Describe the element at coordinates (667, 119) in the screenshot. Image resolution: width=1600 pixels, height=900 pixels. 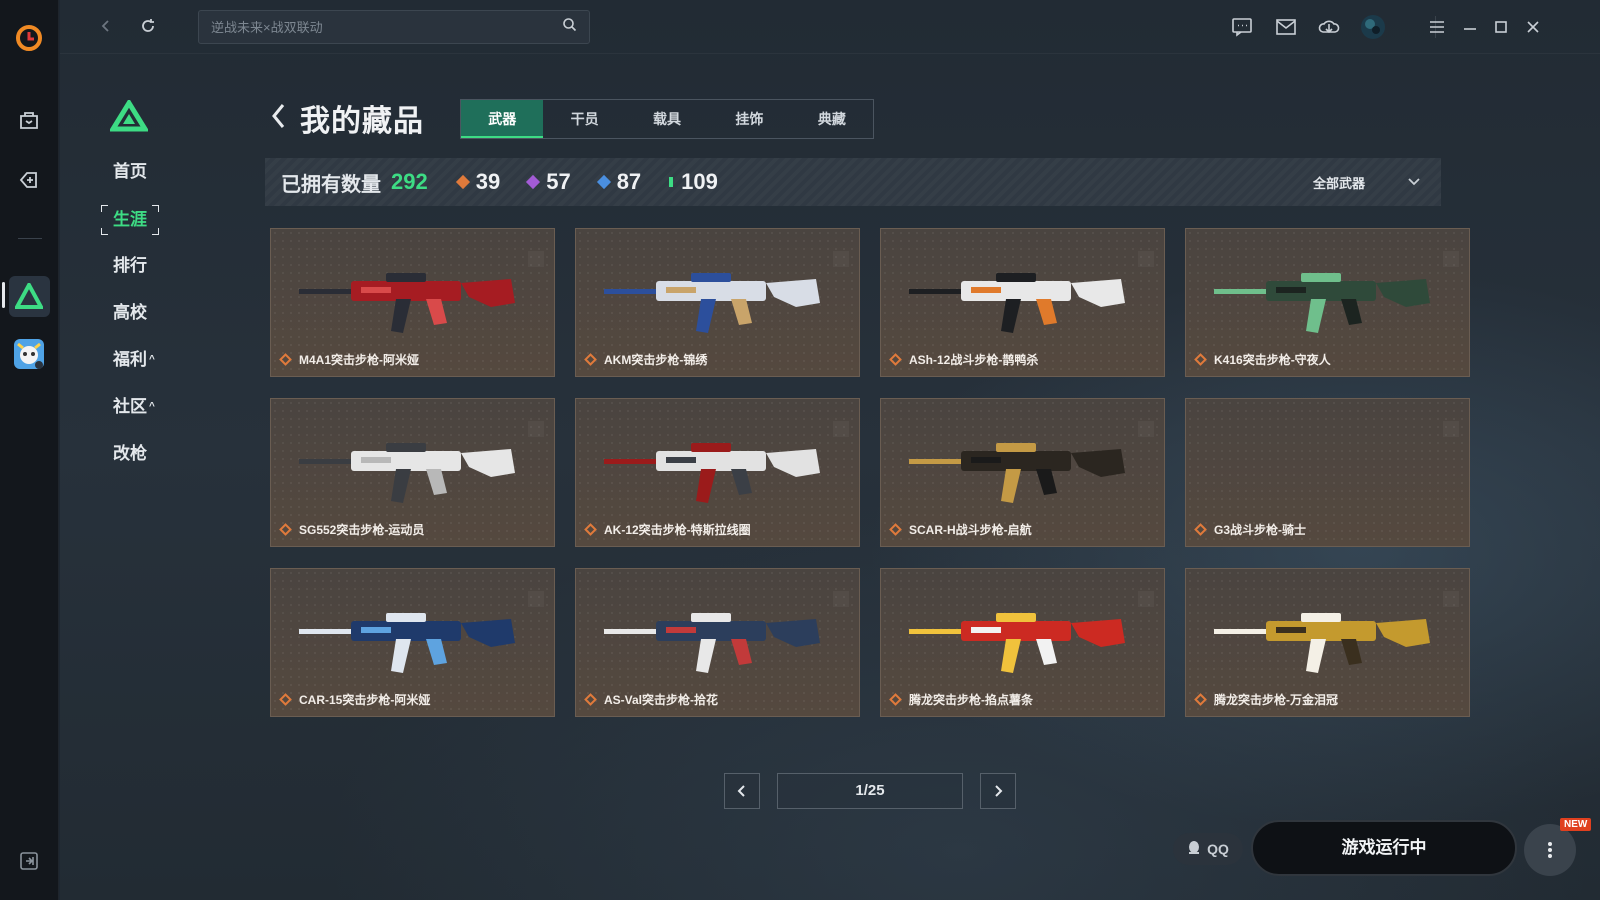
I see `tab-vehicles: 载具` at that location.